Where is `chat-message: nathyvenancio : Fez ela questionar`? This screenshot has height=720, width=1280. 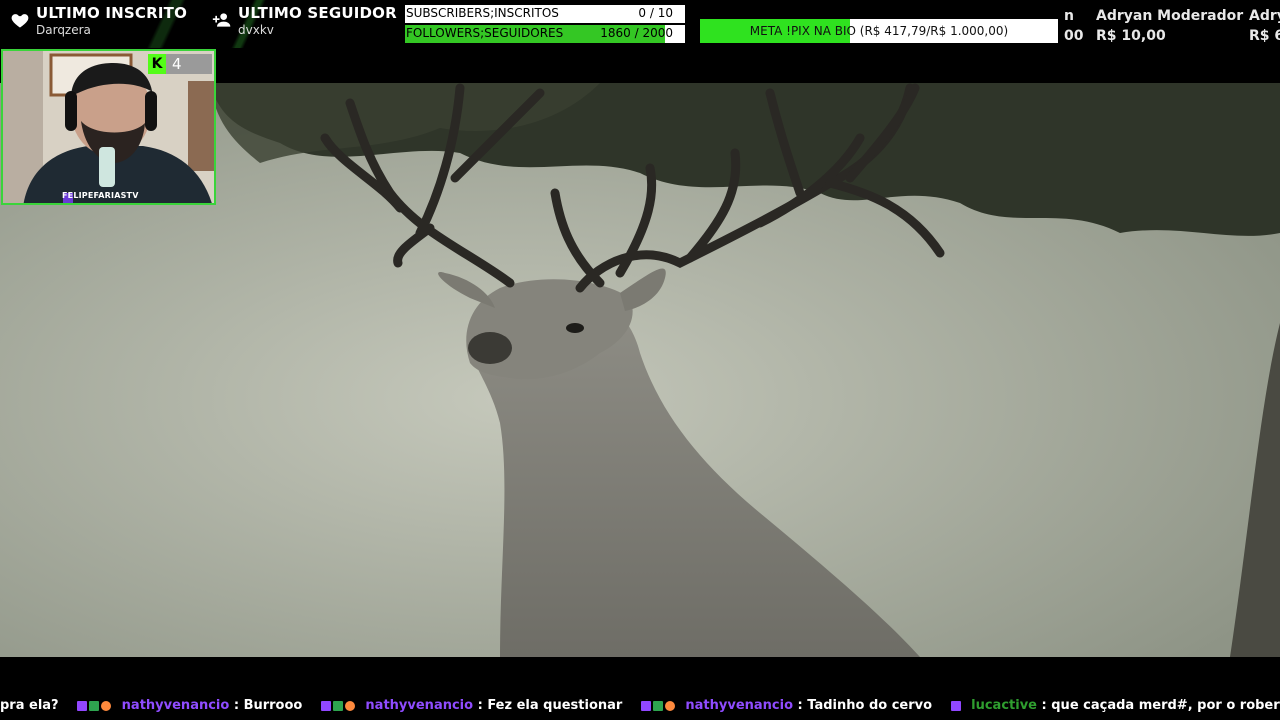
chat-message: nathyvenancio : Fez ela questionar is located at coordinates (473, 705).